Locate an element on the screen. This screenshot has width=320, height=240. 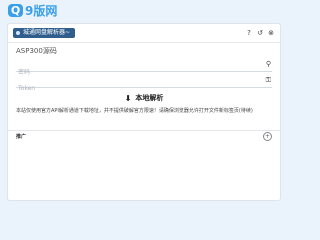
token-input is located at coordinates (138, 88).